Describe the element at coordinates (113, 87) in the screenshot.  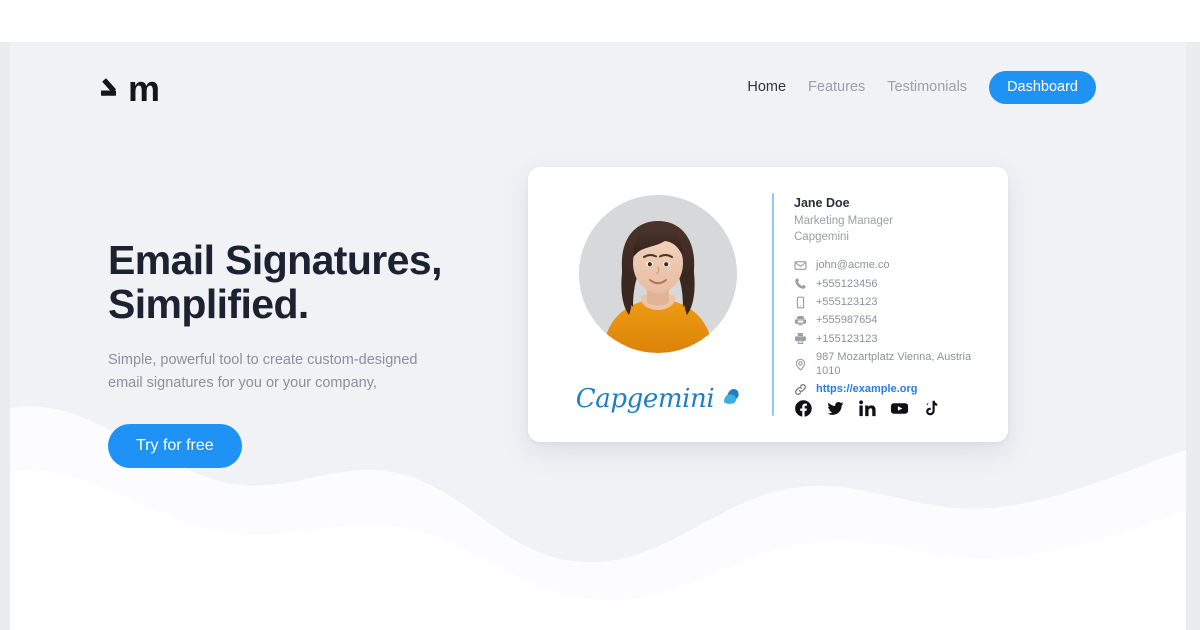
I see `angled-slash-mark-icon` at that location.